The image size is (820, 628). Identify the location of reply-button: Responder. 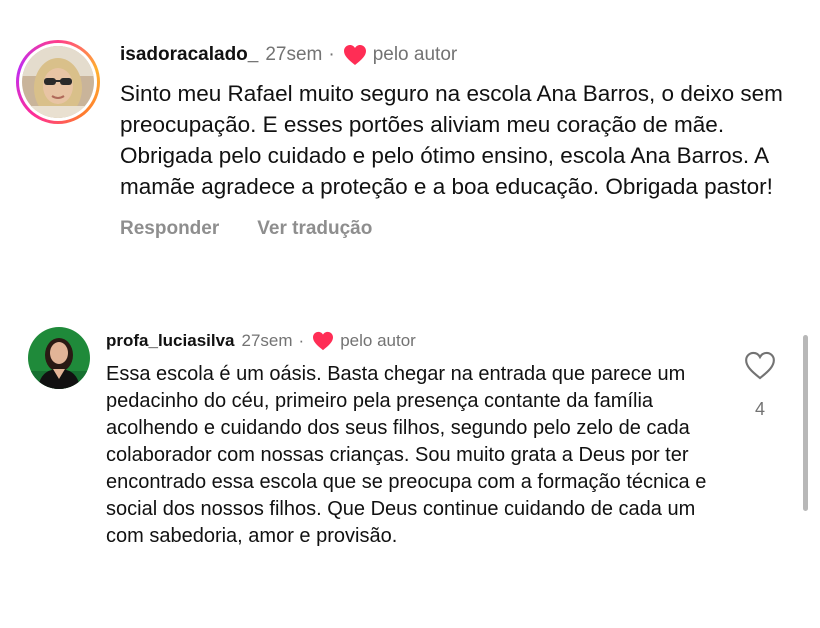
(169, 229).